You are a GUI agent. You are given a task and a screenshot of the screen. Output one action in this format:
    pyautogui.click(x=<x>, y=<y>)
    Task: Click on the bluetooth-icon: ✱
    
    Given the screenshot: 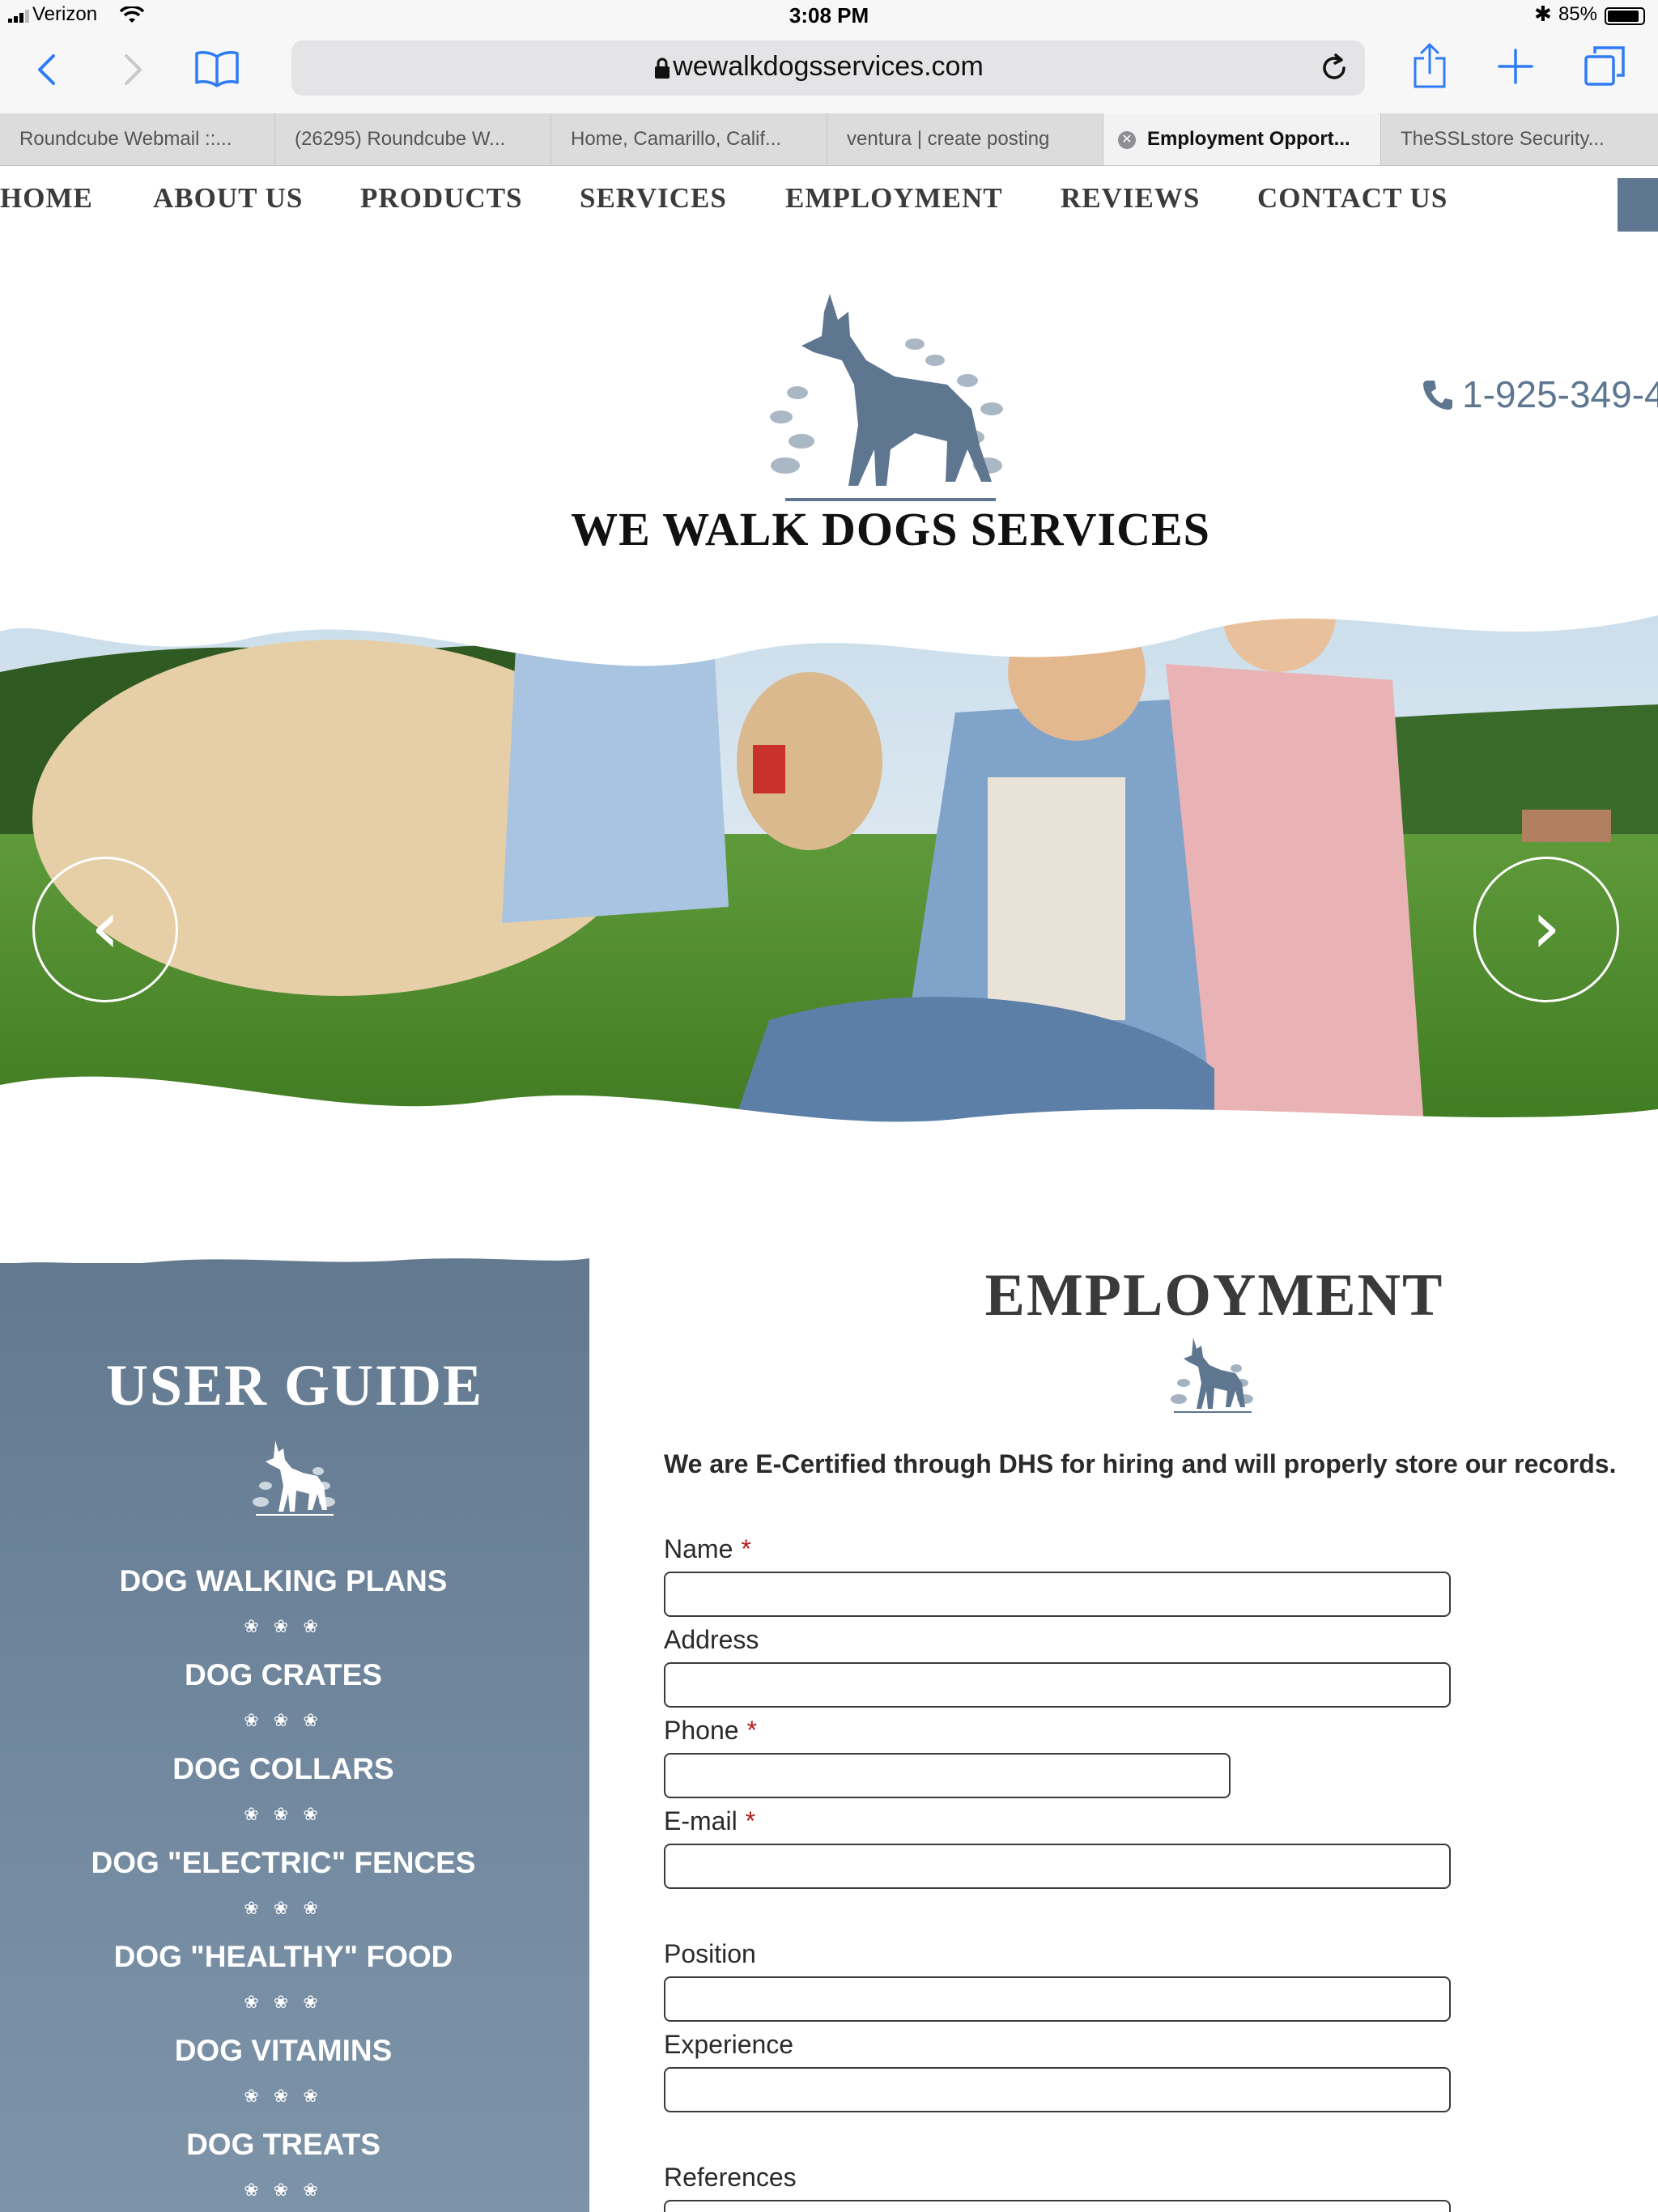 What is the action you would take?
    pyautogui.click(x=1543, y=14)
    